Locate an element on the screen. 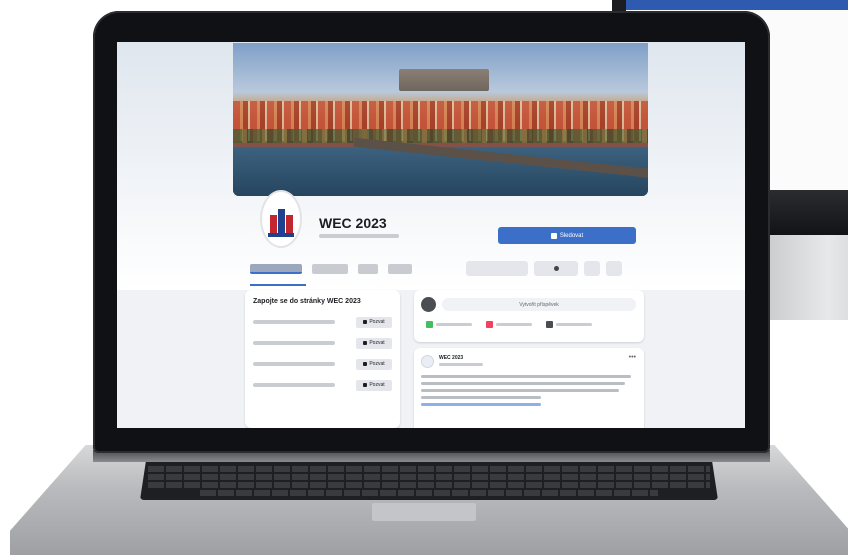 This screenshot has width=848, height=559. tab-about is located at coordinates (330, 269).